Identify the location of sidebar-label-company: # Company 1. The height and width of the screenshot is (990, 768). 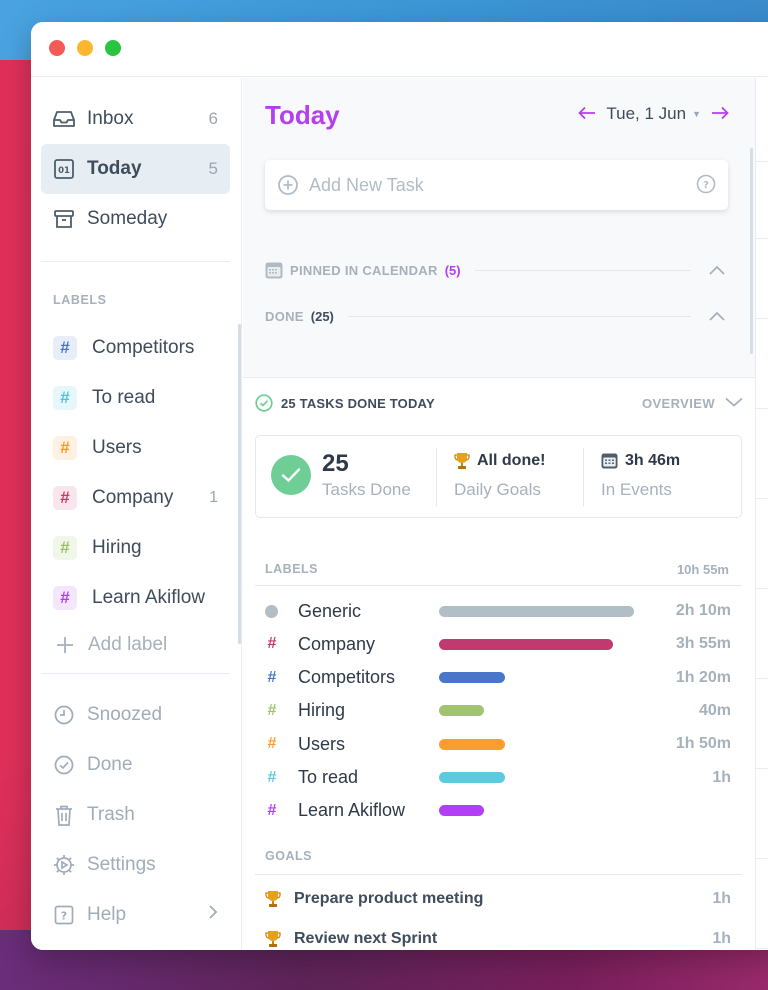
(135, 498).